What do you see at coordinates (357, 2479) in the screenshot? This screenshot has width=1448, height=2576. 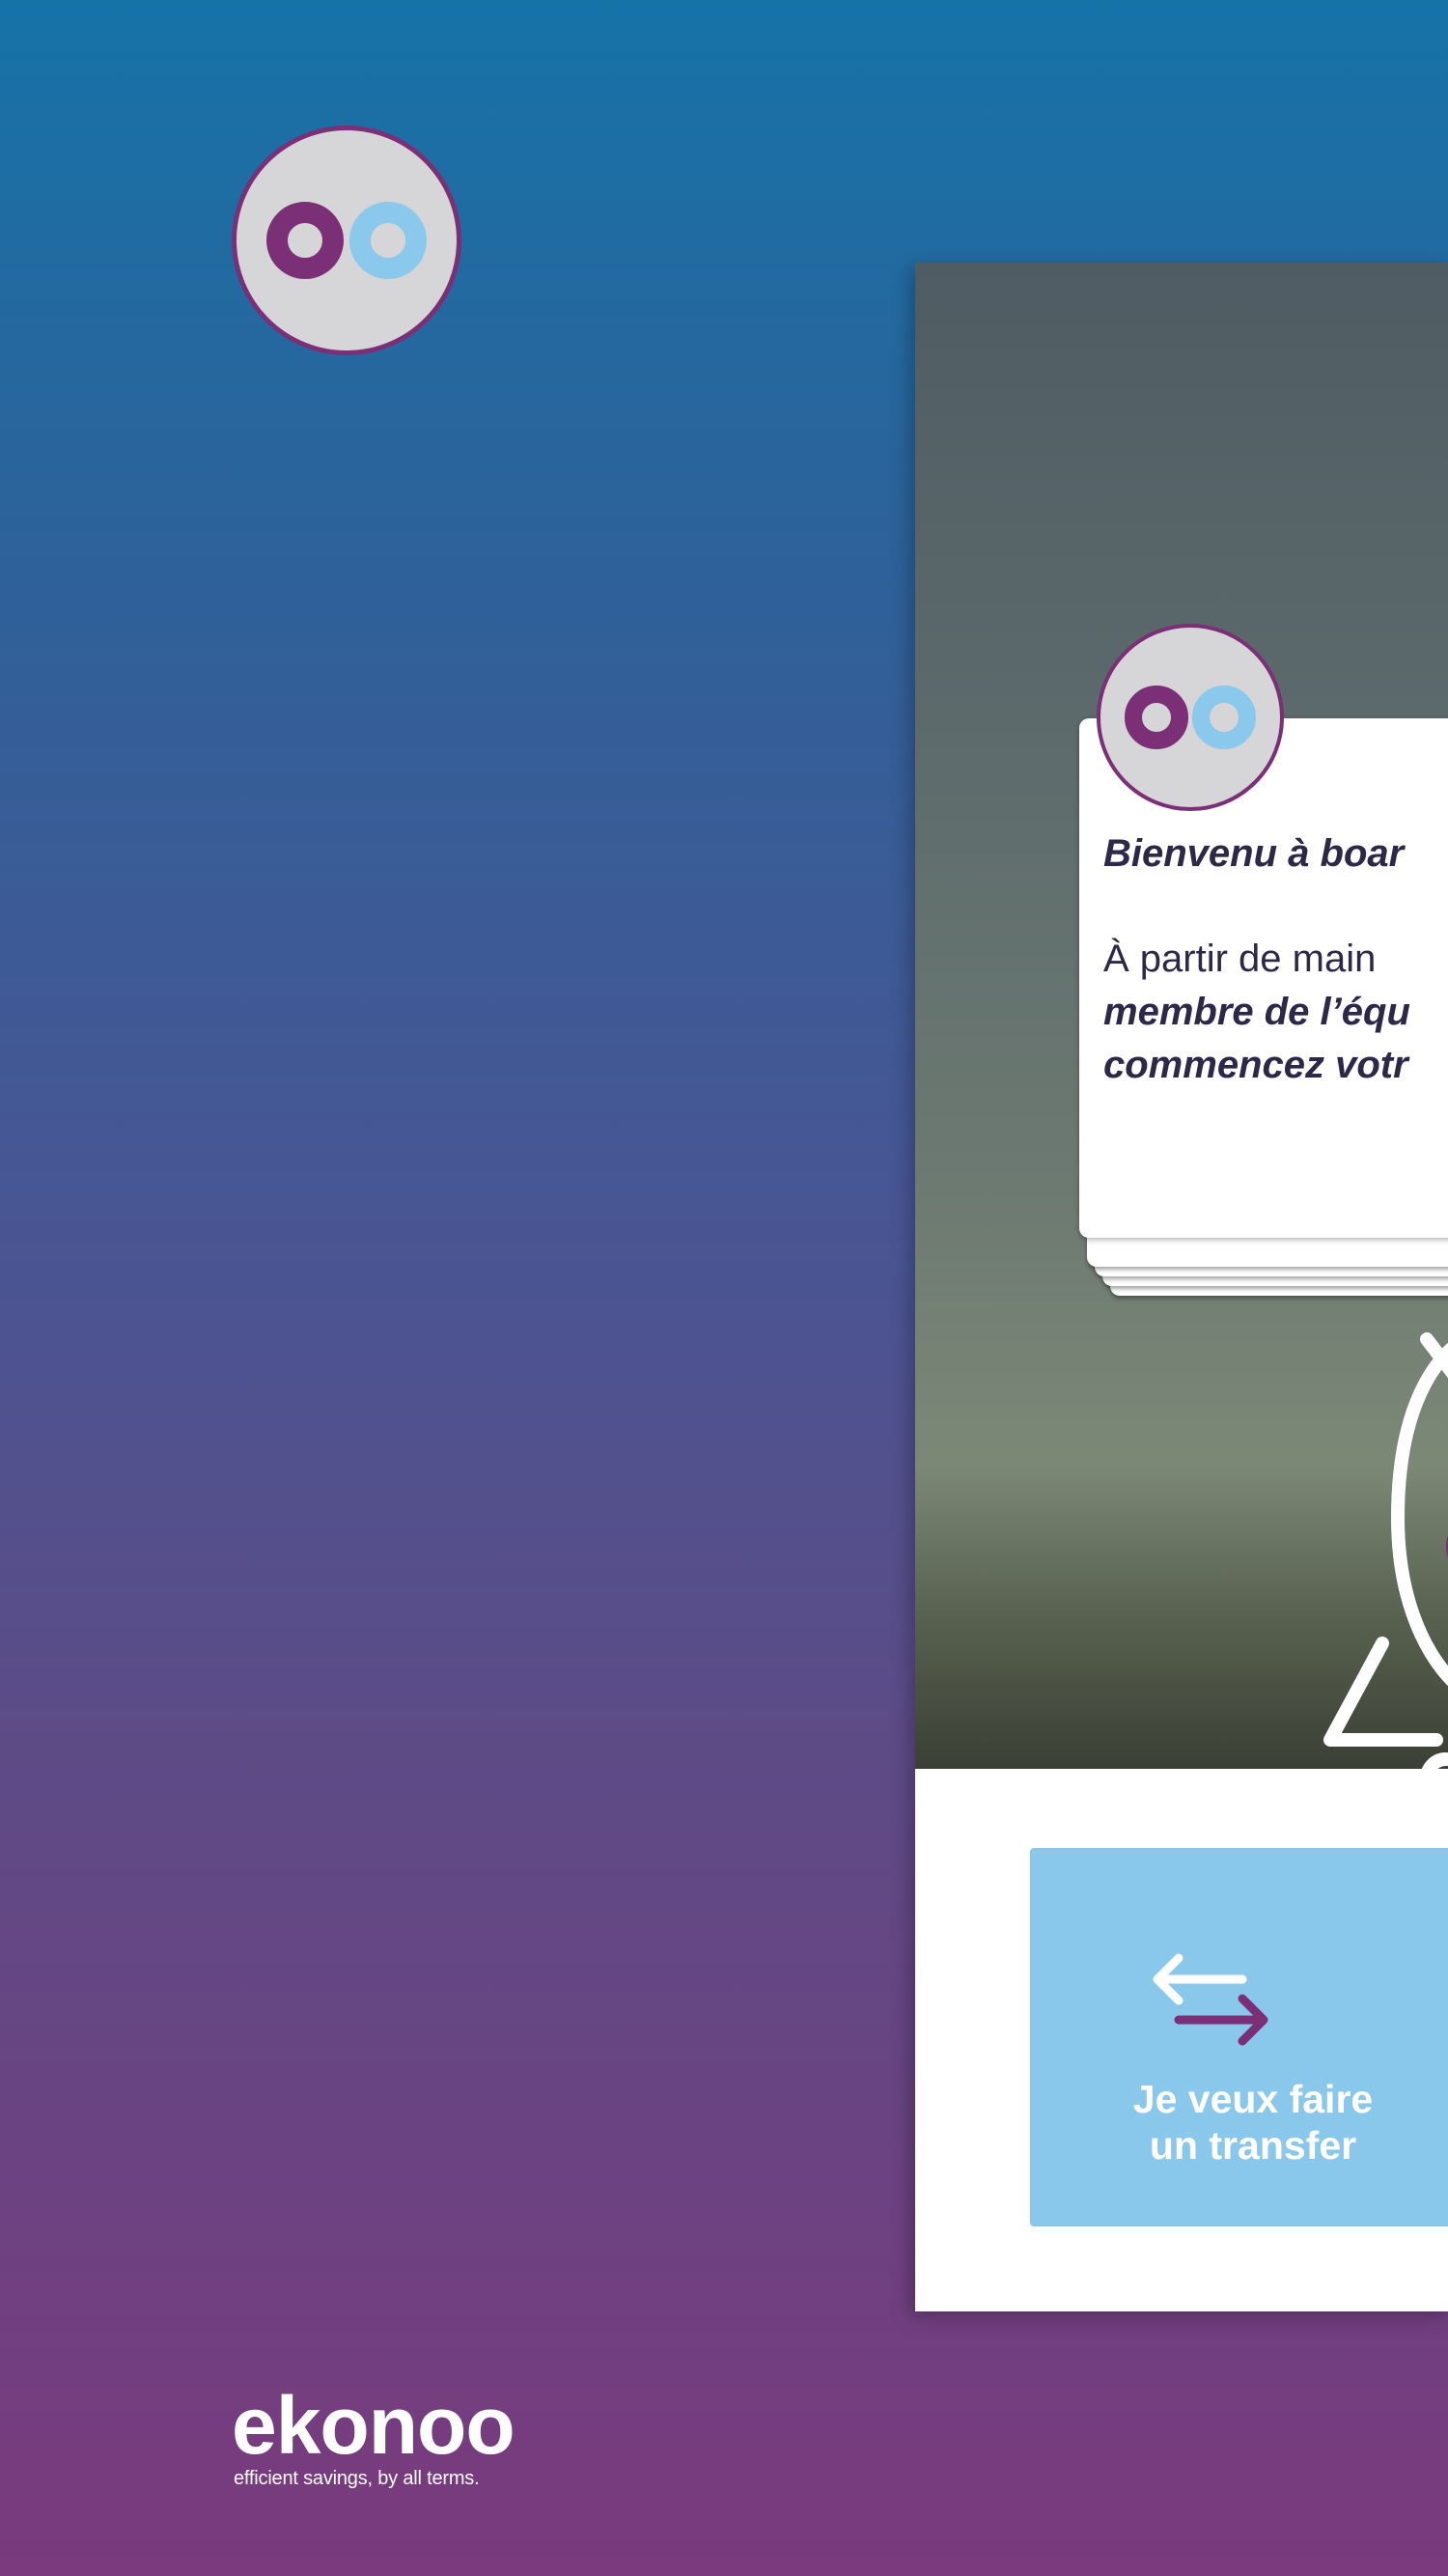 I see `brand-tagline: efficient savings, by all terms.` at bounding box center [357, 2479].